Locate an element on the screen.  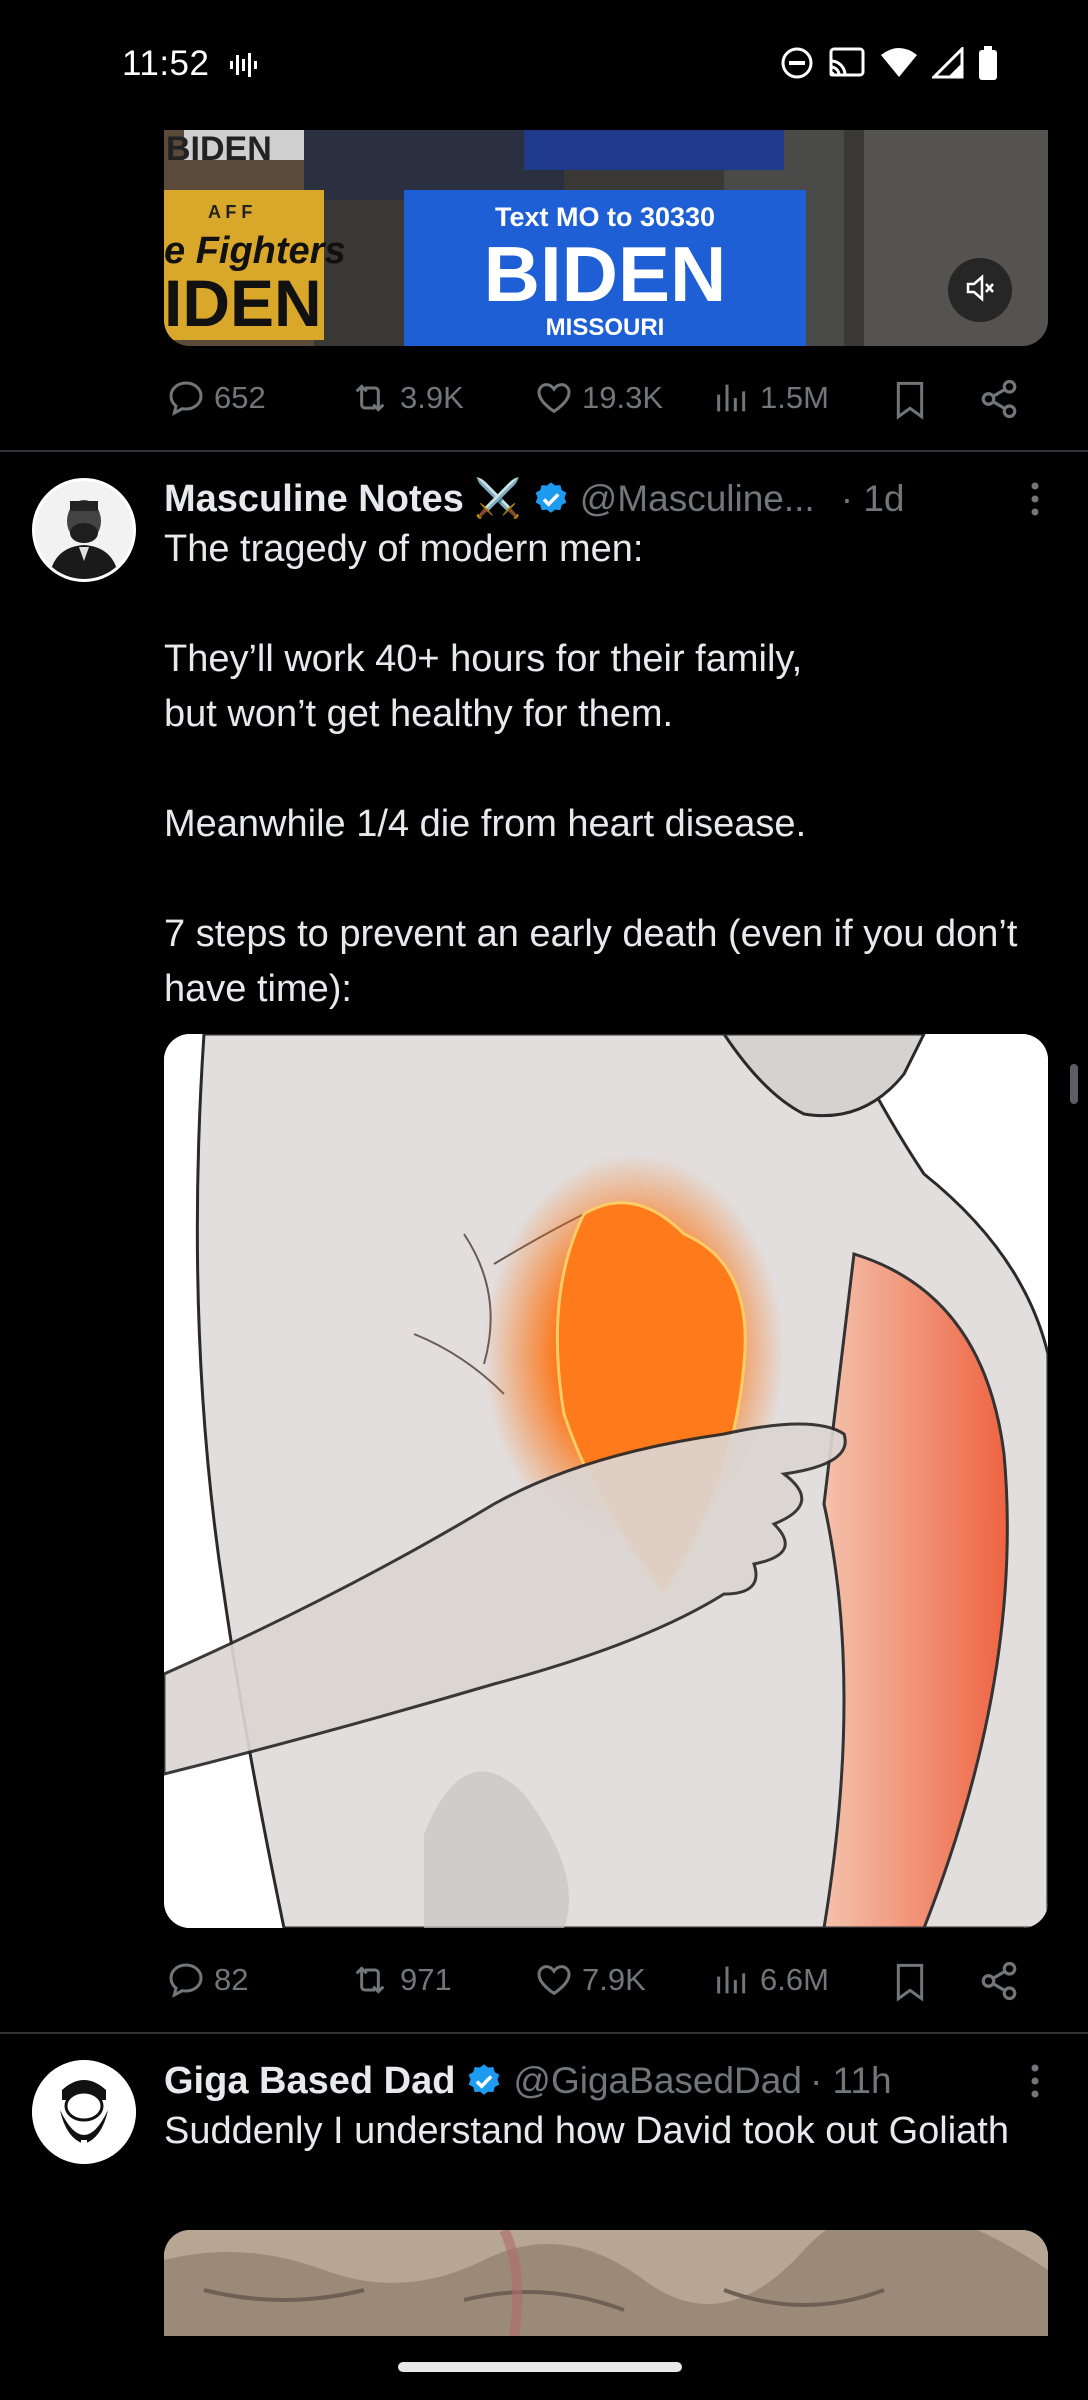
author-handle: @GigaBasedDad is located at coordinates (657, 2081).